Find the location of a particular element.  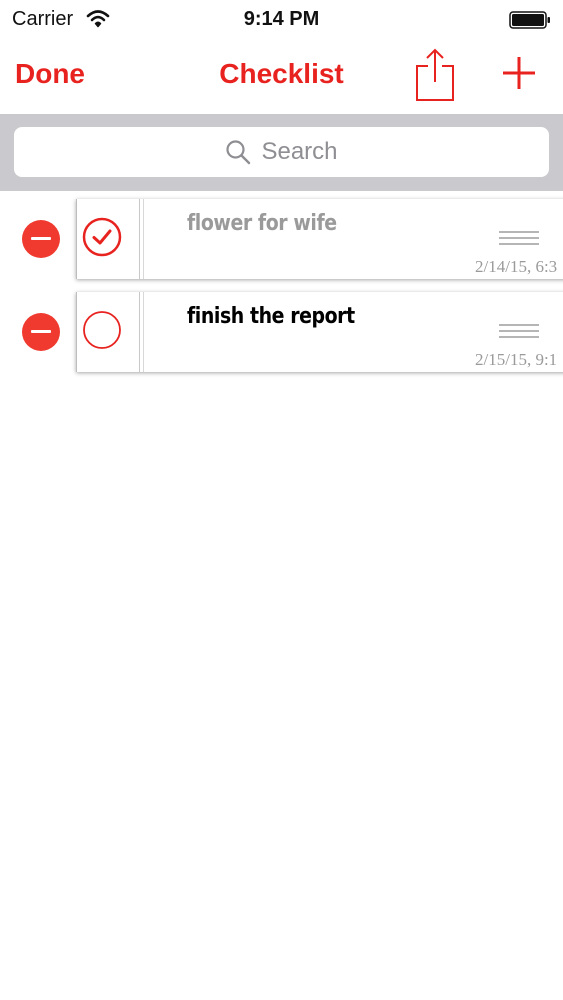

status-time: 9:14 PM is located at coordinates (281, 19).